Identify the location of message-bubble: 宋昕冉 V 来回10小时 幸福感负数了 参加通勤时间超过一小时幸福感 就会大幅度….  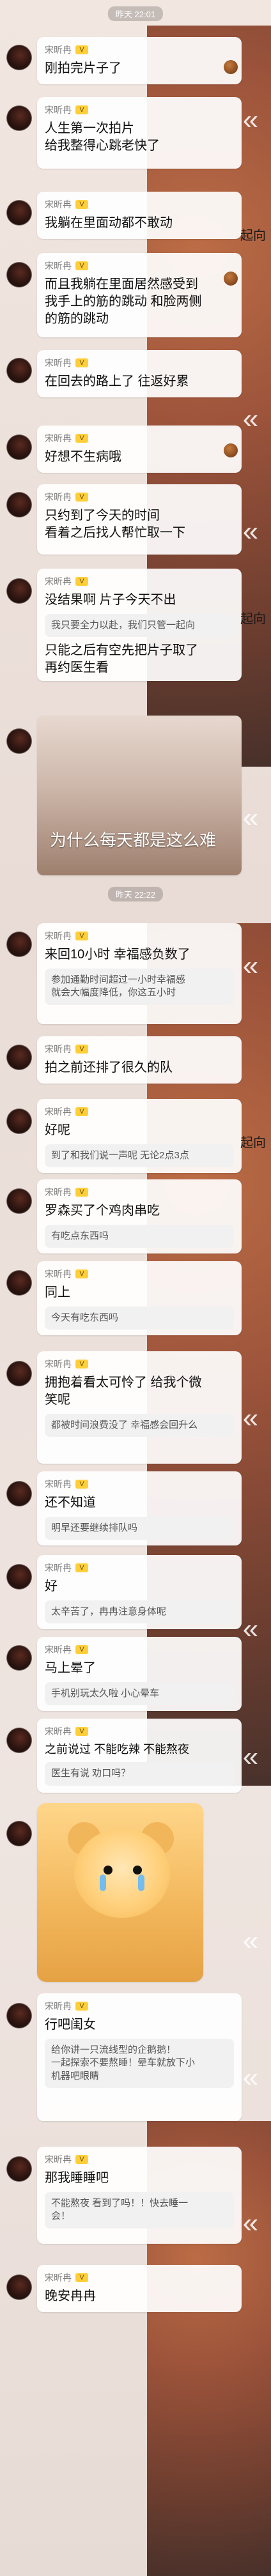
(139, 973).